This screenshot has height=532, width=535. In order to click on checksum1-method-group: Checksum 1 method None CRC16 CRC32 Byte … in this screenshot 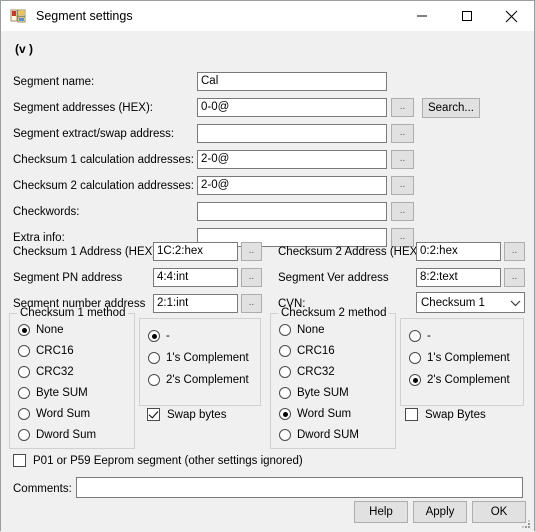, I will do `click(72, 378)`.